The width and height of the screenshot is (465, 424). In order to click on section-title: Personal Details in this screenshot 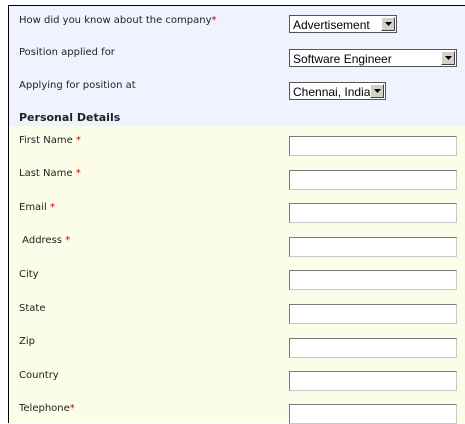, I will do `click(70, 117)`.